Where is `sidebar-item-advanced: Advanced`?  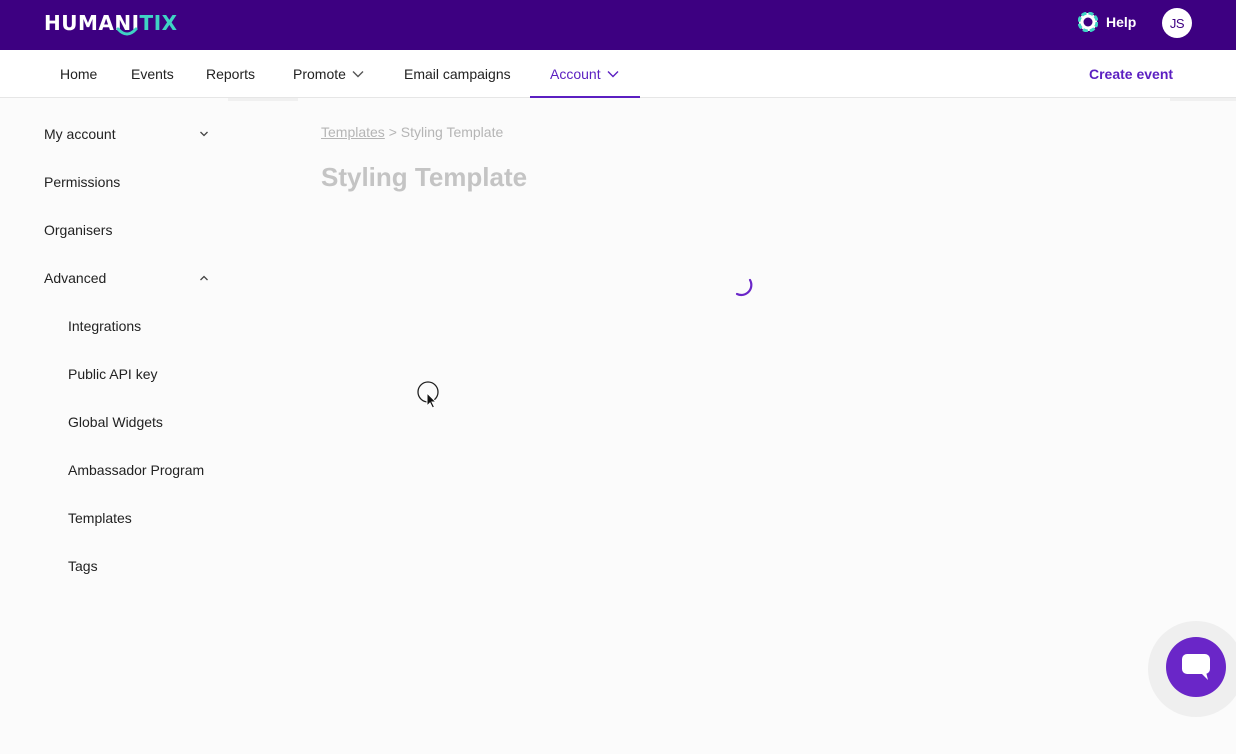 sidebar-item-advanced: Advanced is located at coordinates (129, 278).